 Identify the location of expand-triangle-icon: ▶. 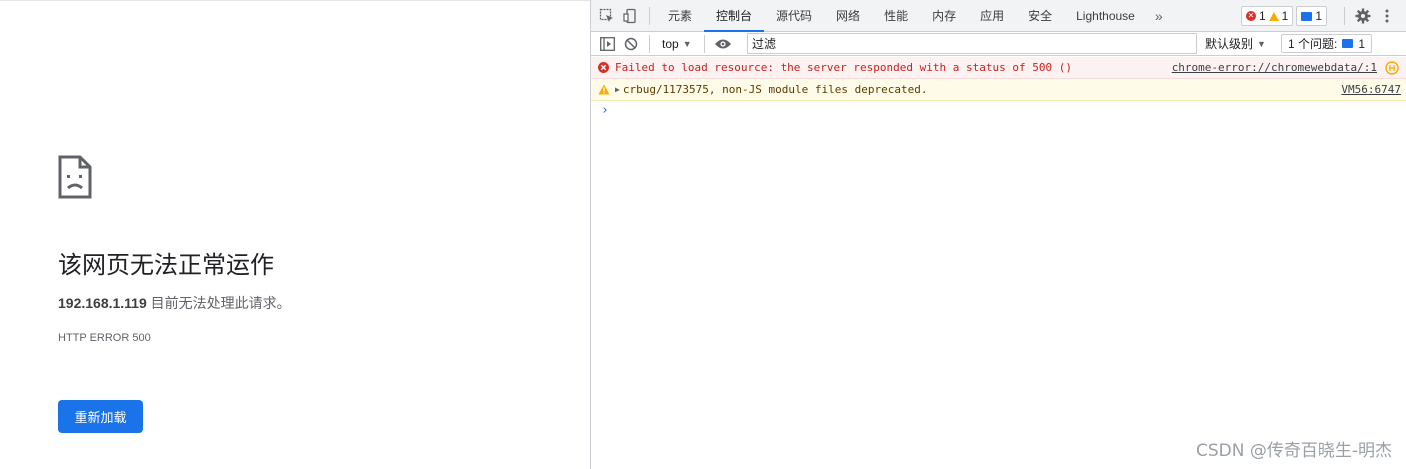
(617, 89).